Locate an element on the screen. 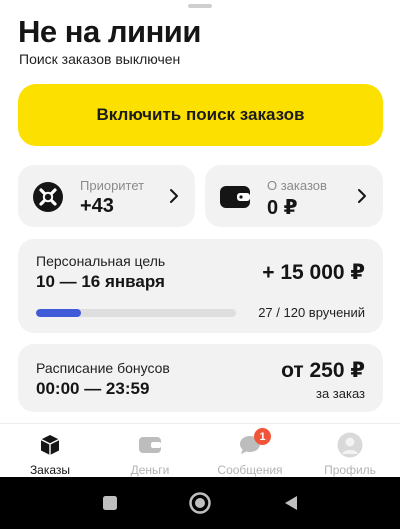 Image resolution: width=400 pixels, height=529 pixels. bottom-tab-bar: Заказы Деньги 1 Сообщения Профиль is located at coordinates (200, 450).